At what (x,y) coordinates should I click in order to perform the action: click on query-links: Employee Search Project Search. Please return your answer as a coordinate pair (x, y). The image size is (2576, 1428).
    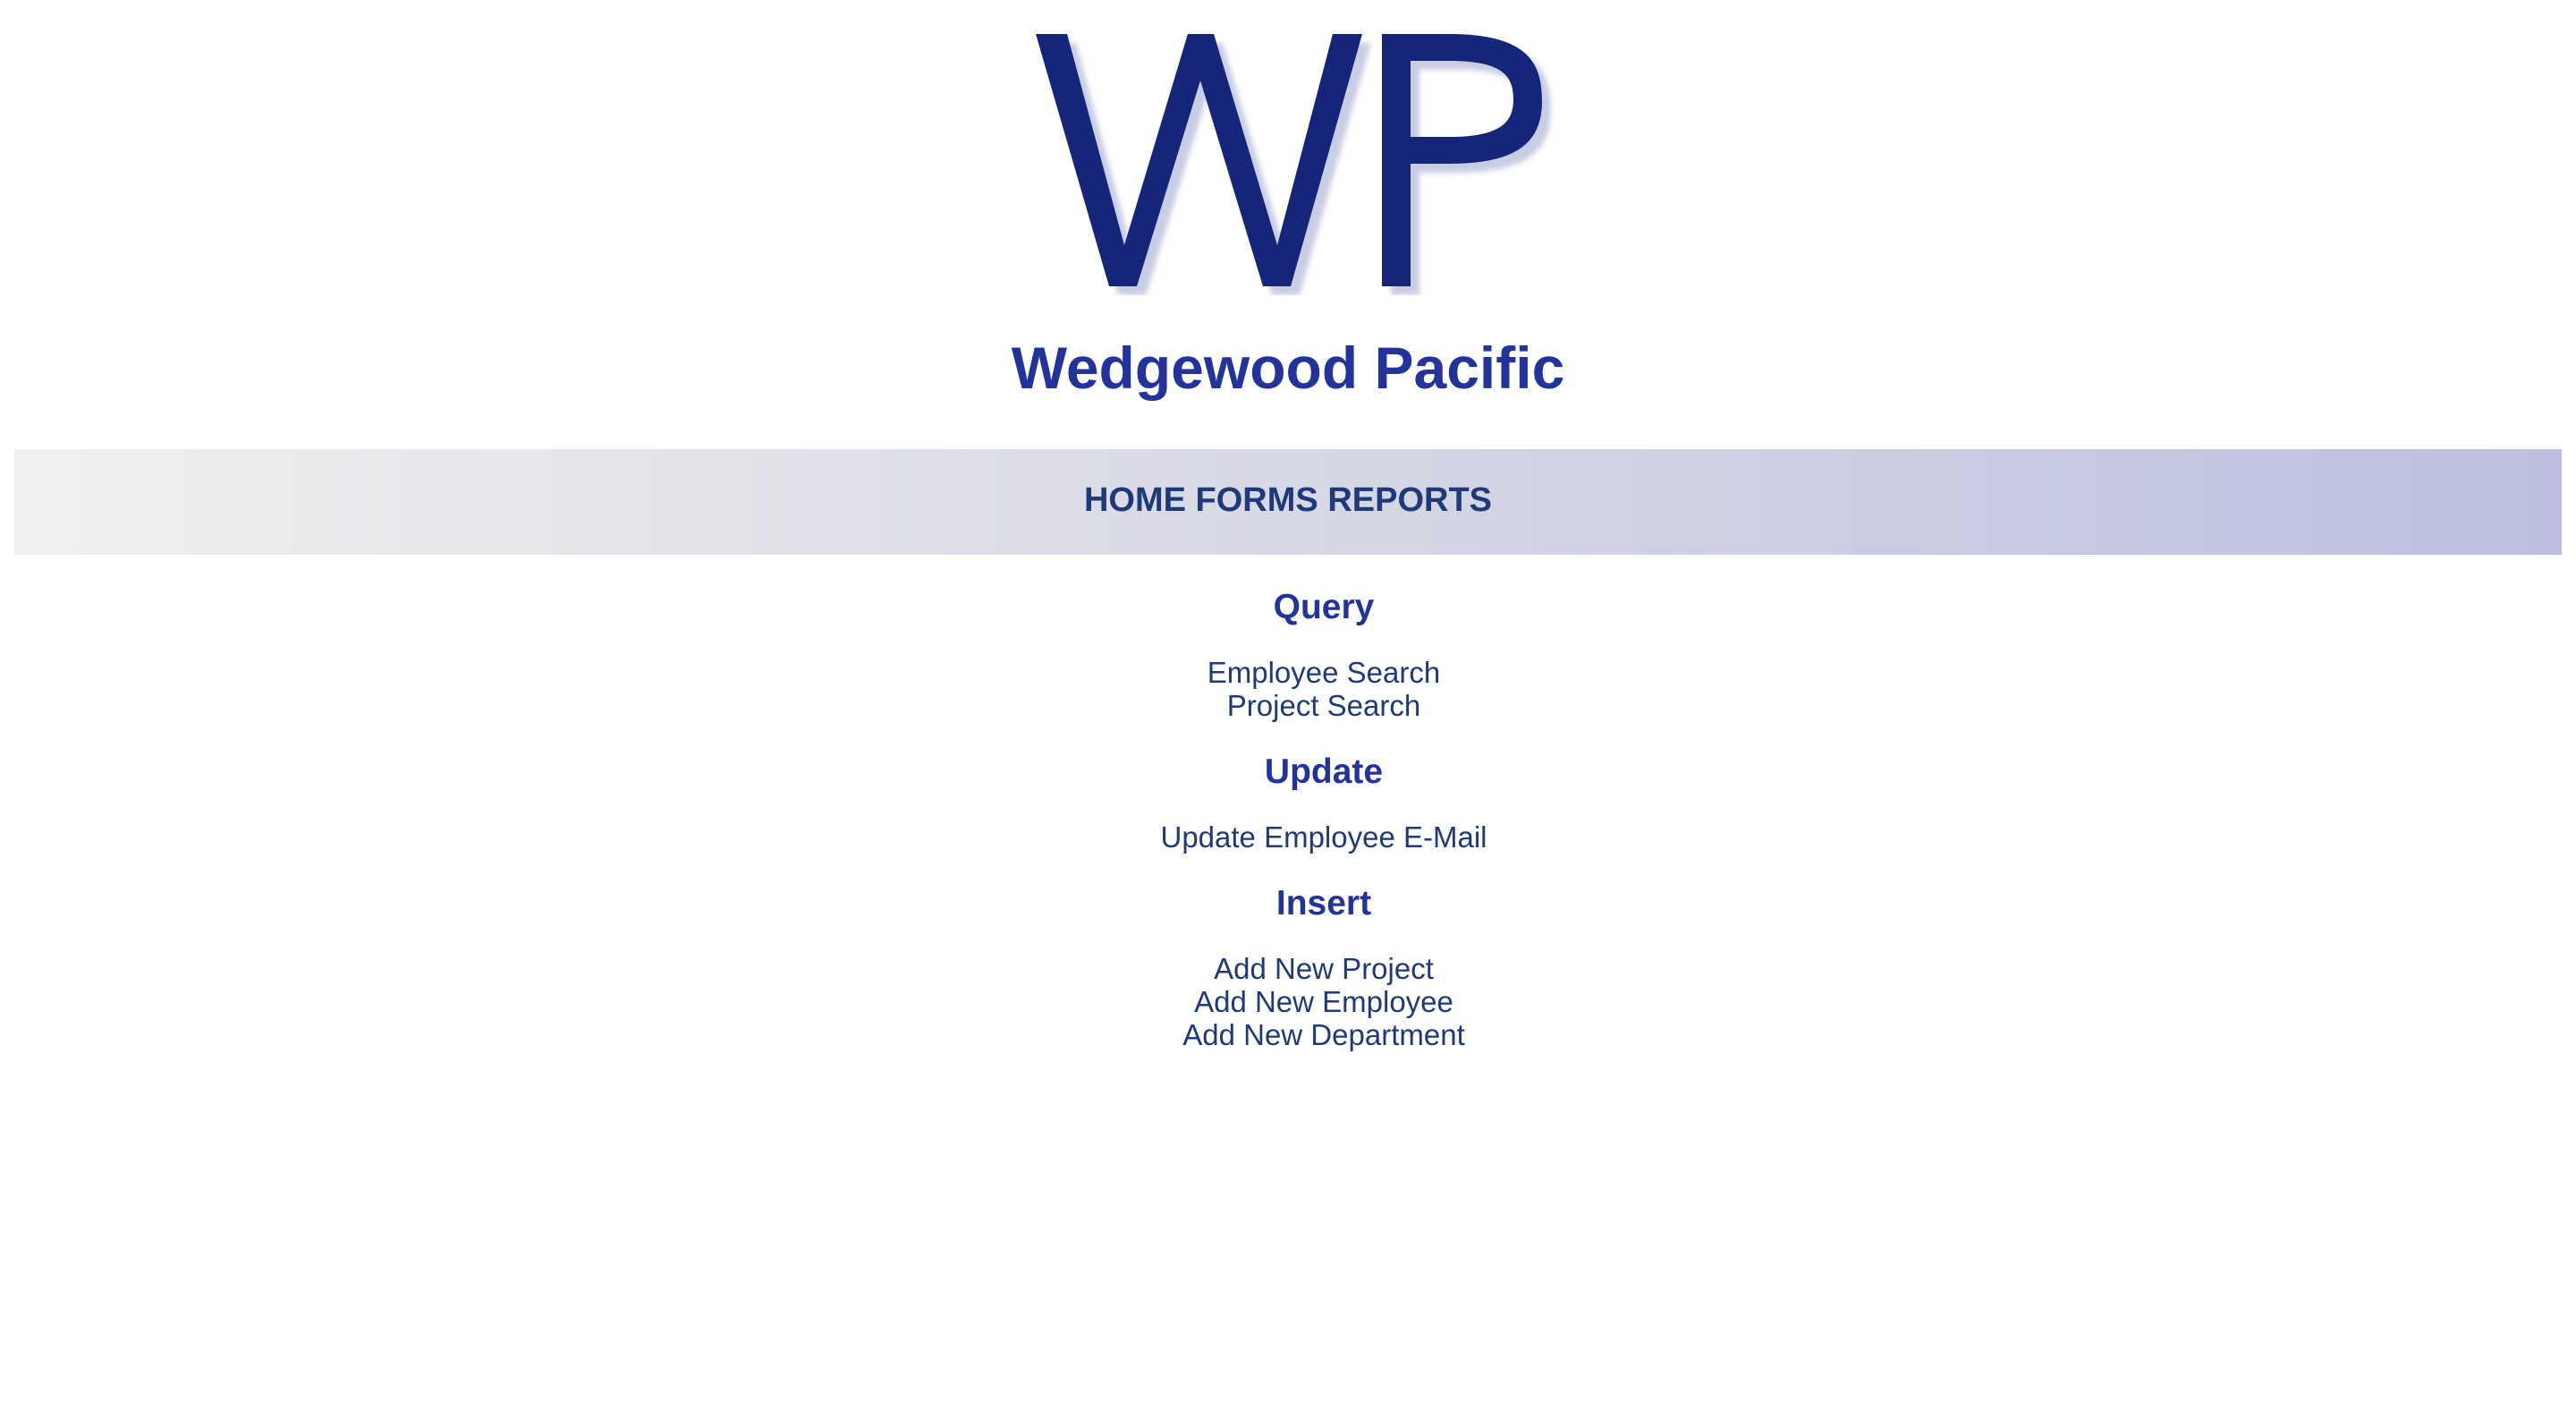
    Looking at the image, I should click on (1324, 689).